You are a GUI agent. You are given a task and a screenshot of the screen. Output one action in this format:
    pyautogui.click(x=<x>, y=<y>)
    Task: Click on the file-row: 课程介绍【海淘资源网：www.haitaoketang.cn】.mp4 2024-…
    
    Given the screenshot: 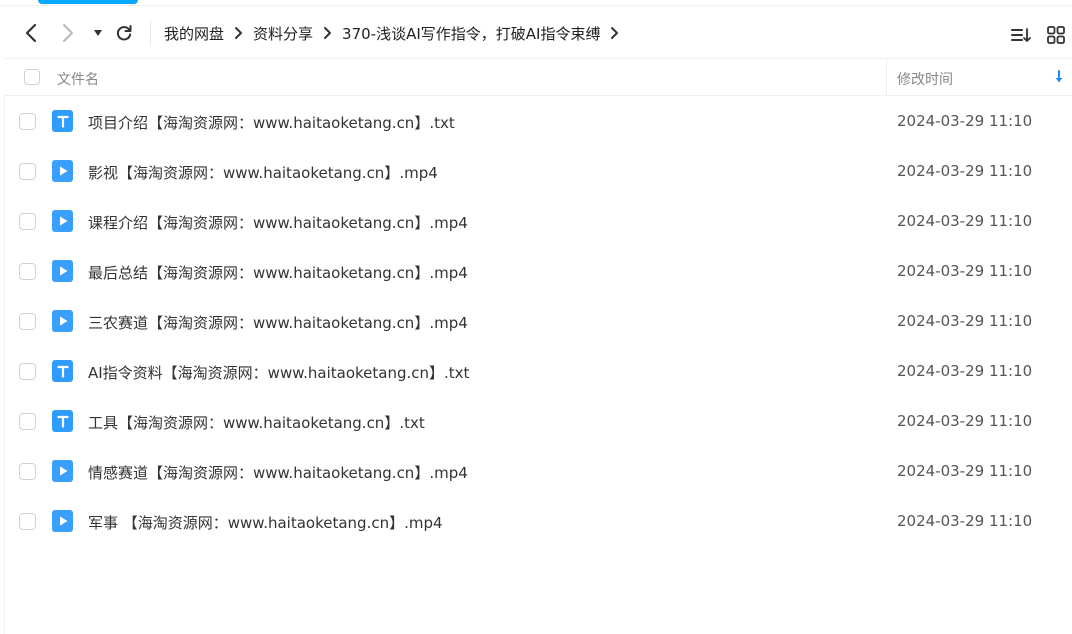 What is the action you would take?
    pyautogui.click(x=538, y=221)
    